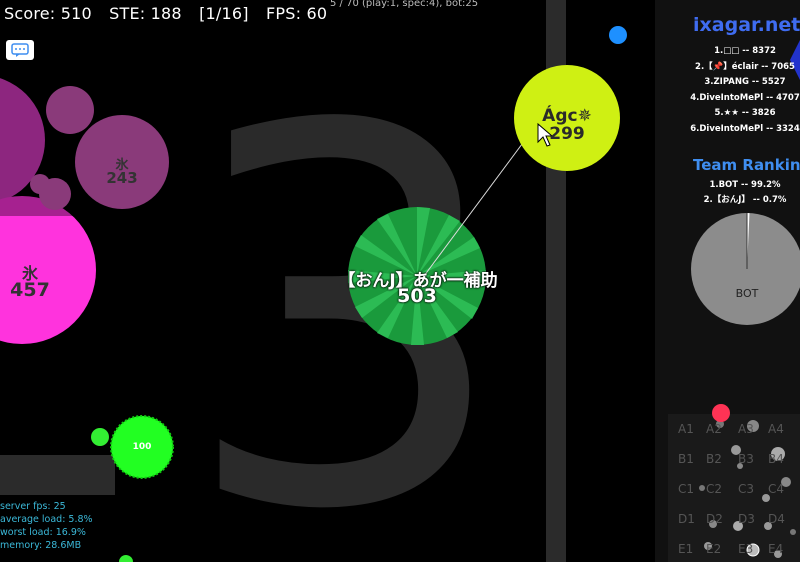 This screenshot has height=562, width=800. Describe the element at coordinates (43, 532) in the screenshot. I see `server-worst-load: worst load: 16.9%` at that location.